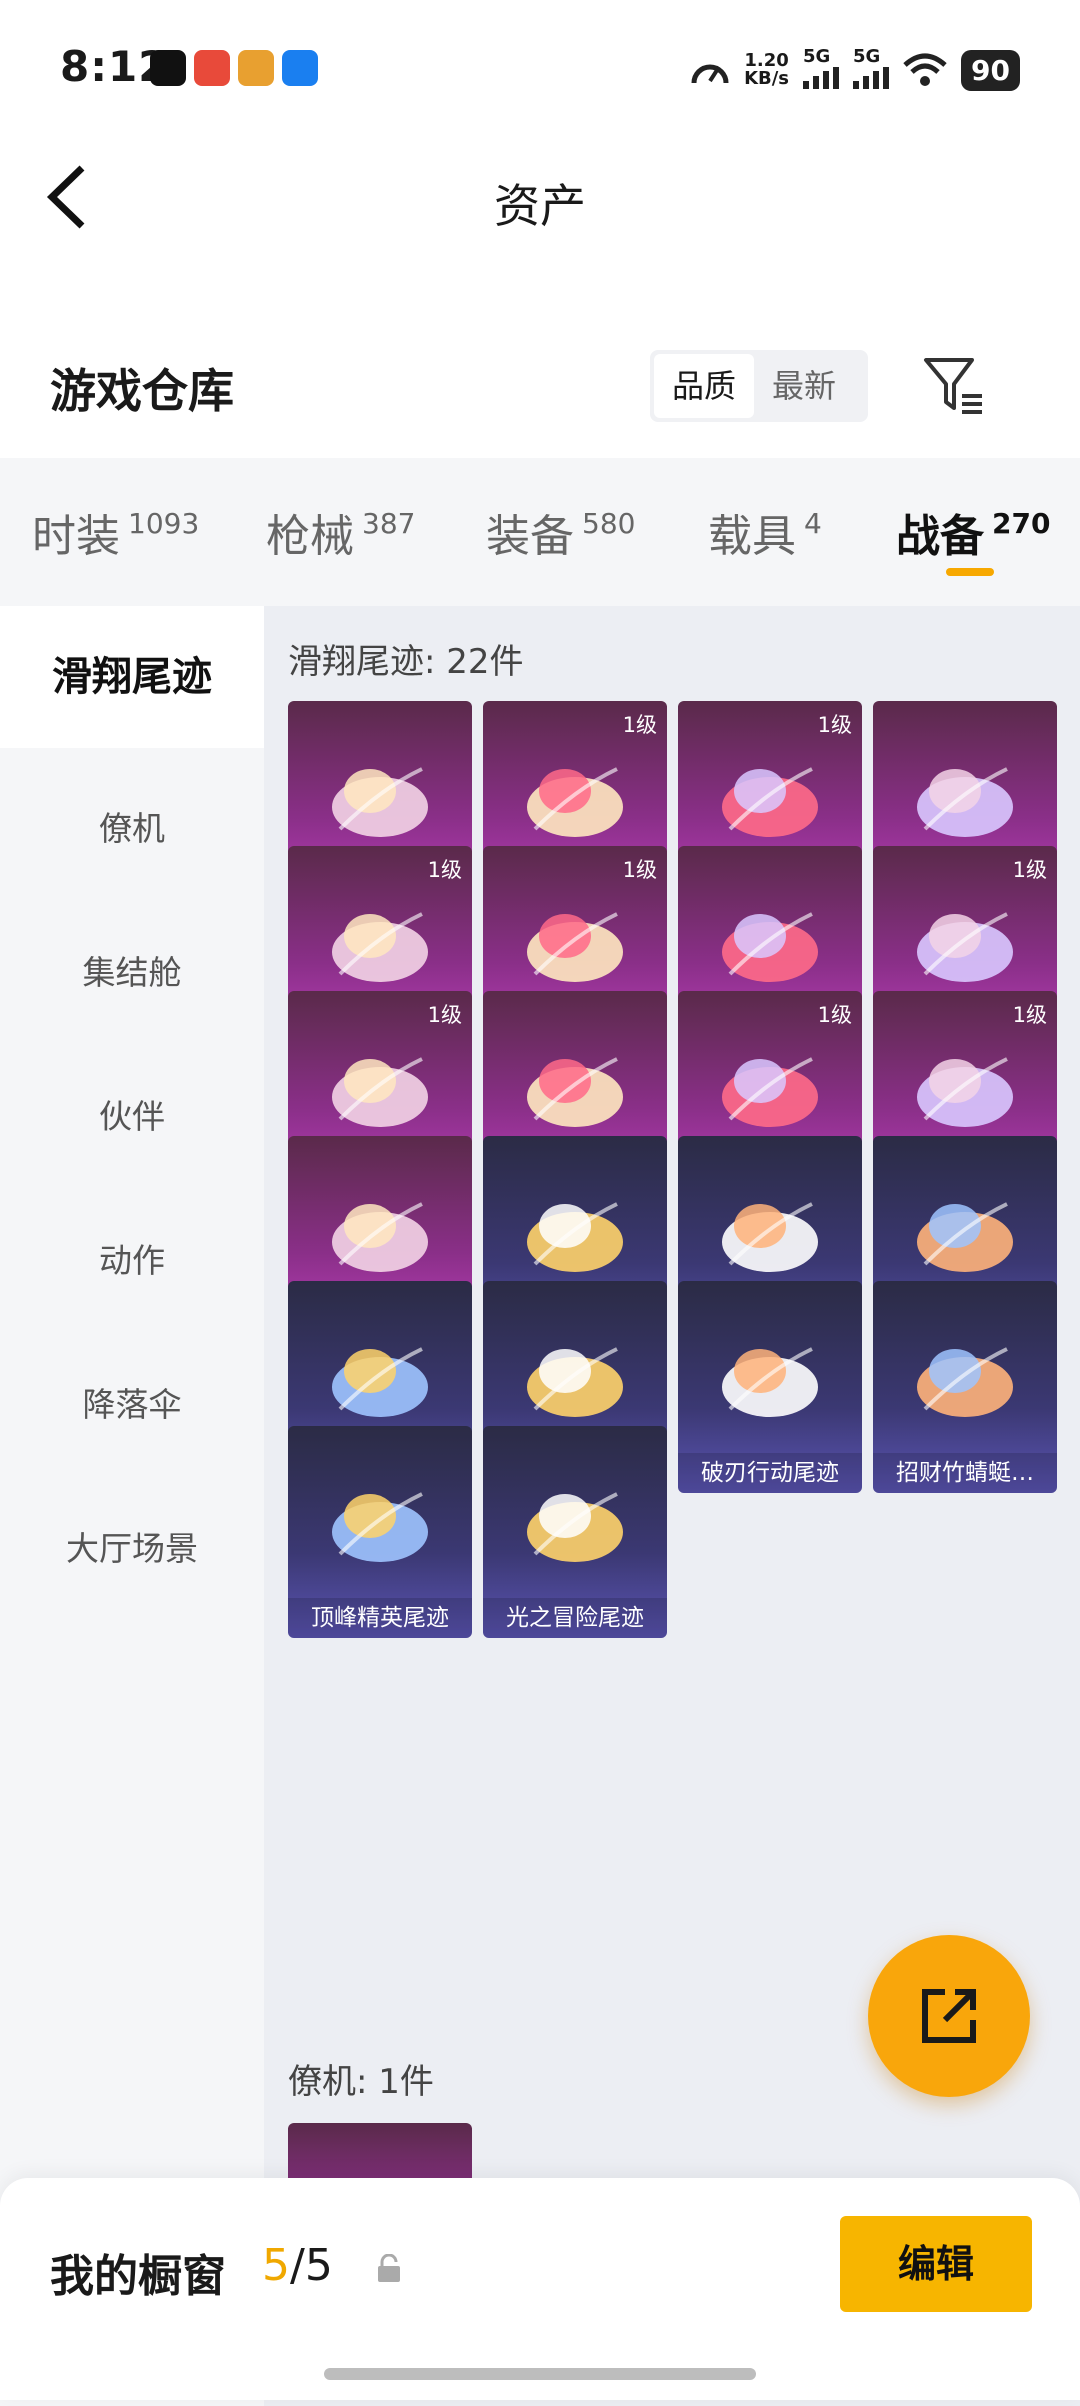 The image size is (1080, 2406). What do you see at coordinates (940, 536) in the screenshot?
I see `tab-label: 战备` at bounding box center [940, 536].